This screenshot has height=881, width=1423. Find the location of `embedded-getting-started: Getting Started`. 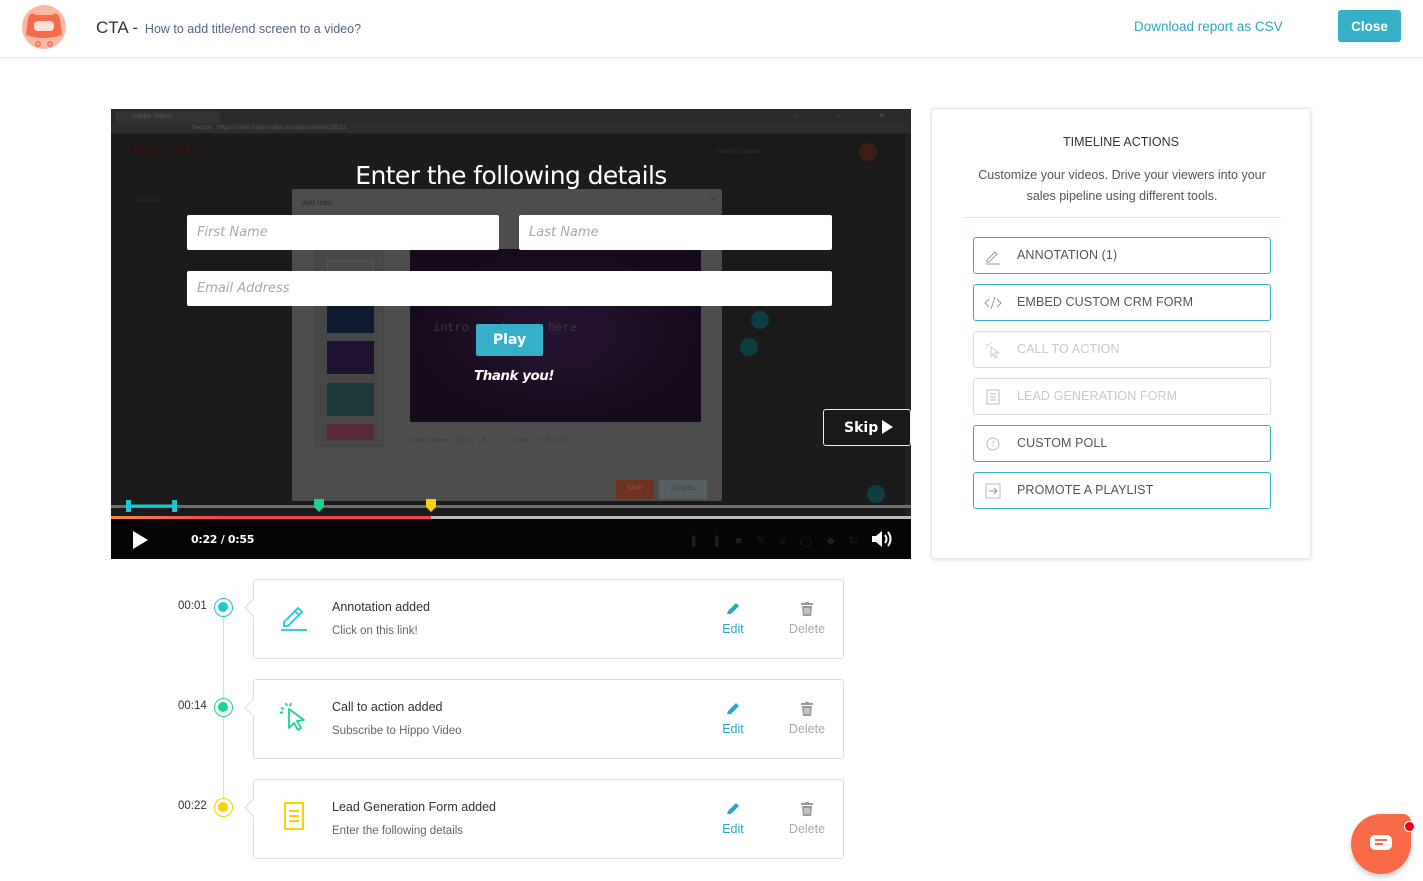

embedded-getting-started: Getting Started is located at coordinates (738, 151).